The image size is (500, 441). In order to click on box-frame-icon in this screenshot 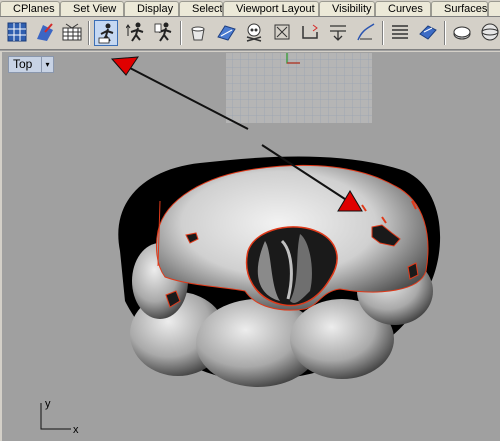, I will do `click(310, 33)`.